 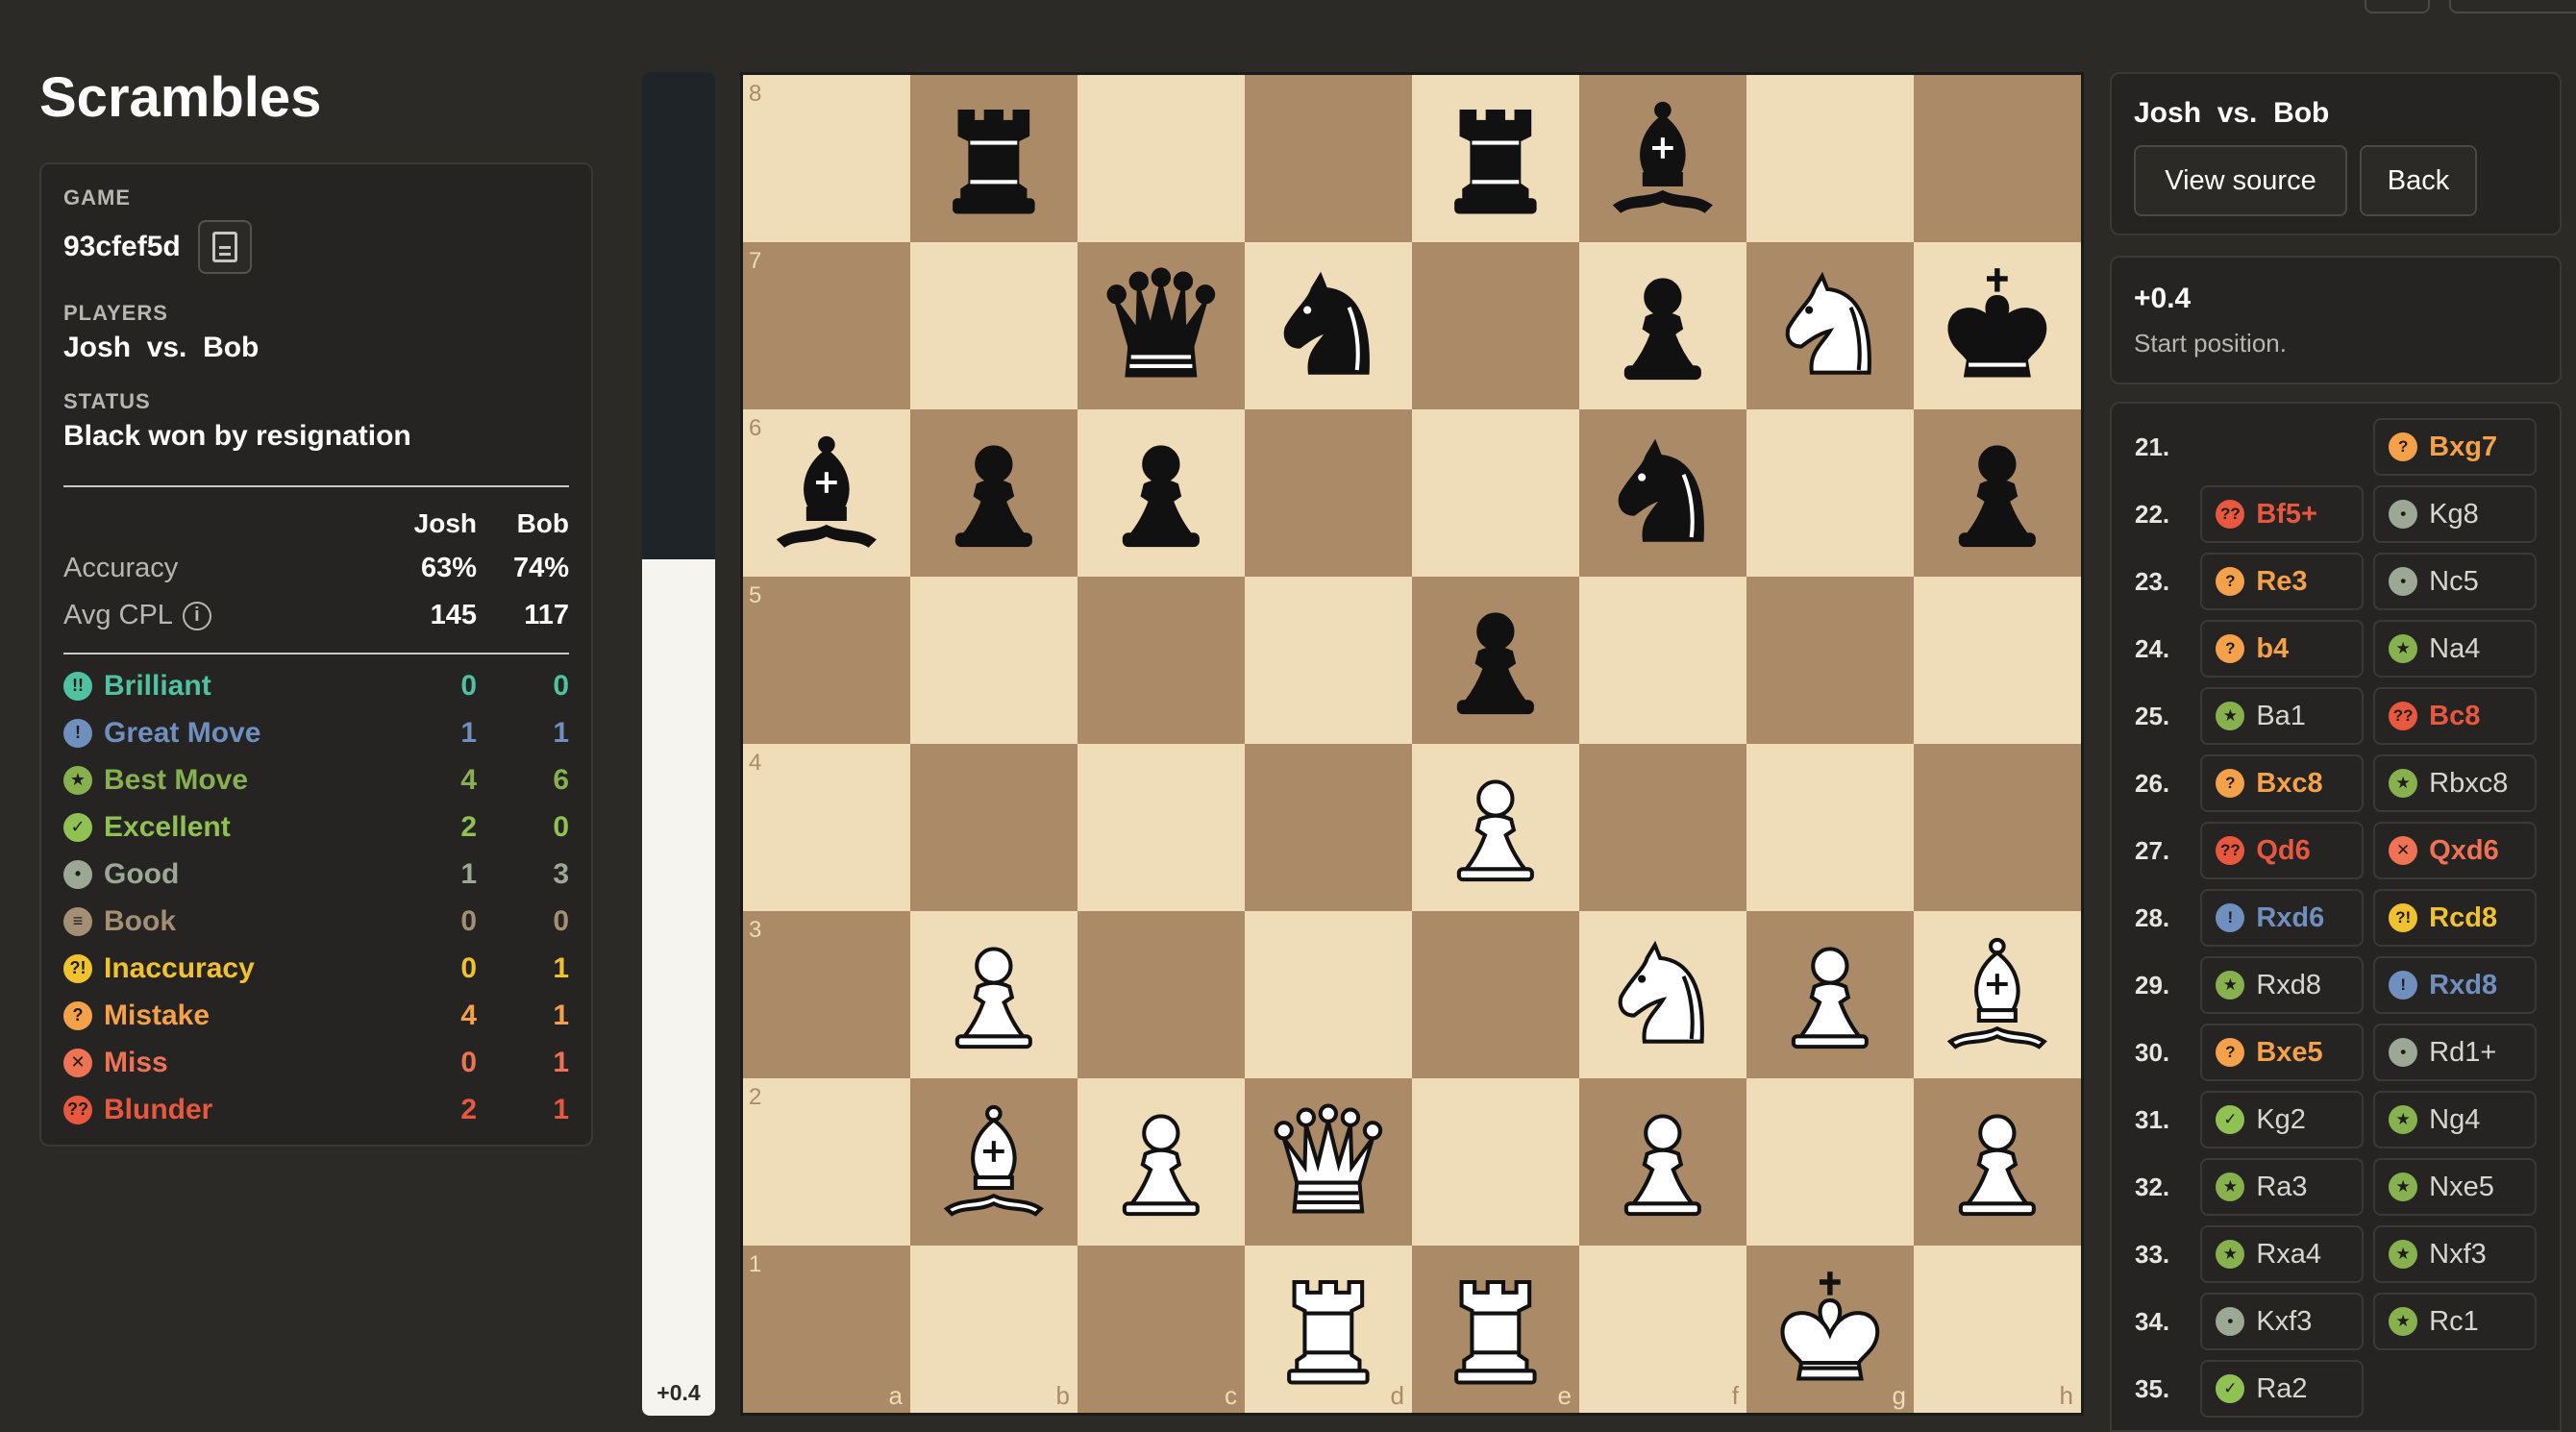 What do you see at coordinates (826, 158) in the screenshot?
I see `square-a8: 8` at bounding box center [826, 158].